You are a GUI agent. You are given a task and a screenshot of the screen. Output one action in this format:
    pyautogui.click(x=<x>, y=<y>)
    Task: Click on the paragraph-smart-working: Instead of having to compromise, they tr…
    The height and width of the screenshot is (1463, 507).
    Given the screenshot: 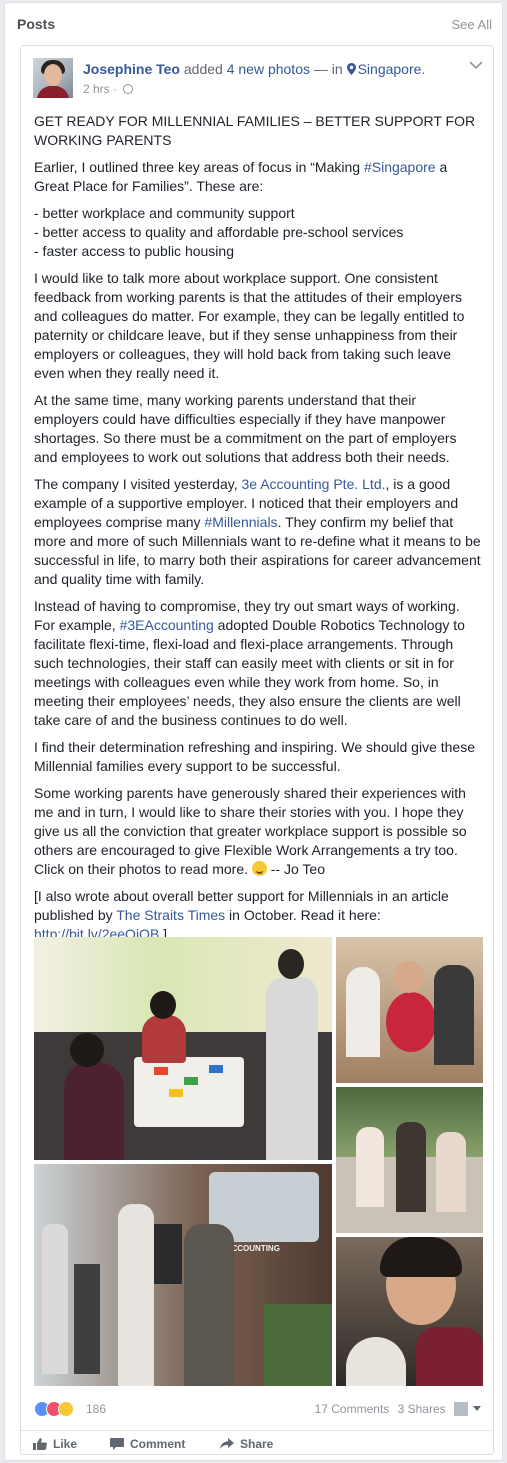 What is the action you would take?
    pyautogui.click(x=249, y=663)
    